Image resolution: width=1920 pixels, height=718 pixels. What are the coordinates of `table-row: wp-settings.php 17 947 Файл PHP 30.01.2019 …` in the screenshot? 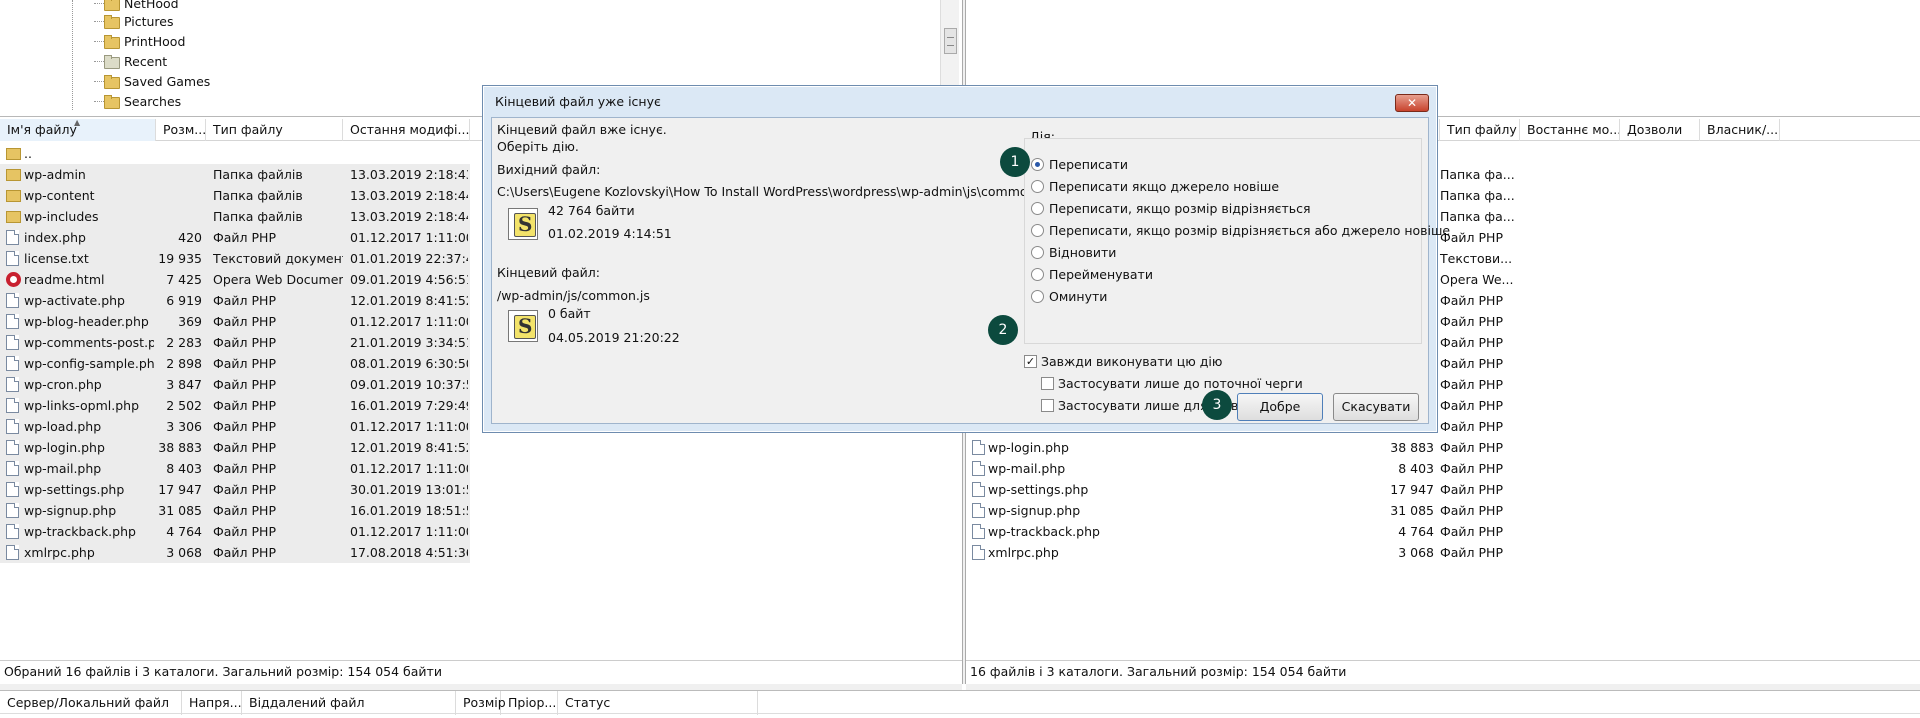 It's located at (235, 489).